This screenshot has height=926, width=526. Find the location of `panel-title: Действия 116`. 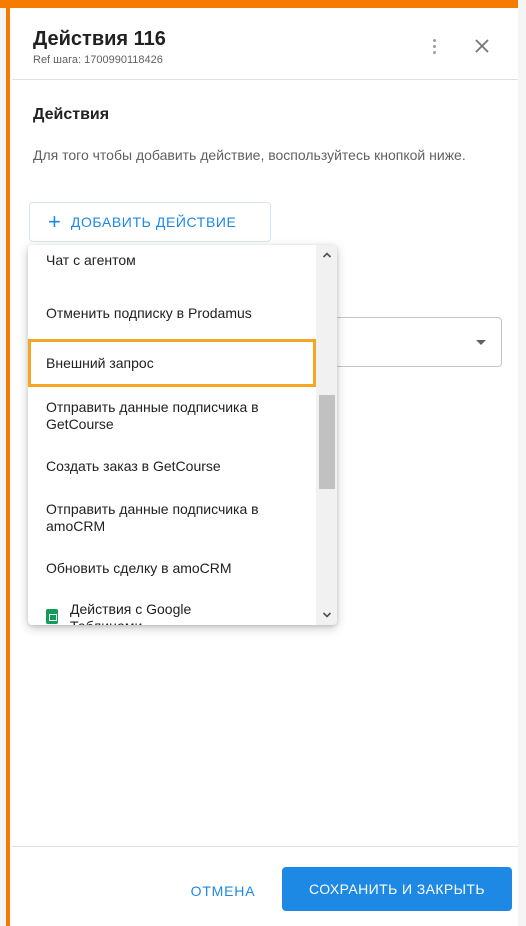

panel-title: Действия 116 is located at coordinates (99, 39).